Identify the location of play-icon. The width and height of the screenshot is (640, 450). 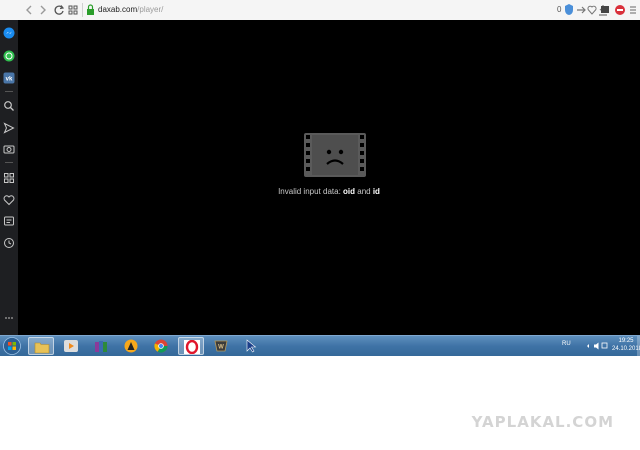
(71, 346).